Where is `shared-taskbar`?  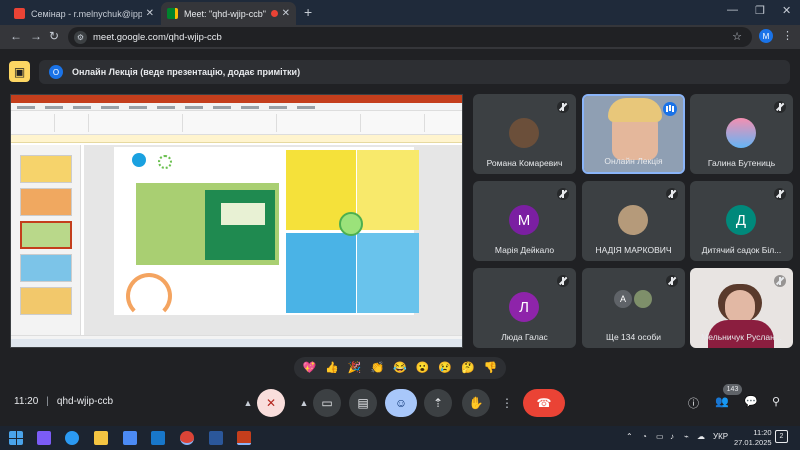
shared-taskbar is located at coordinates (236, 343).